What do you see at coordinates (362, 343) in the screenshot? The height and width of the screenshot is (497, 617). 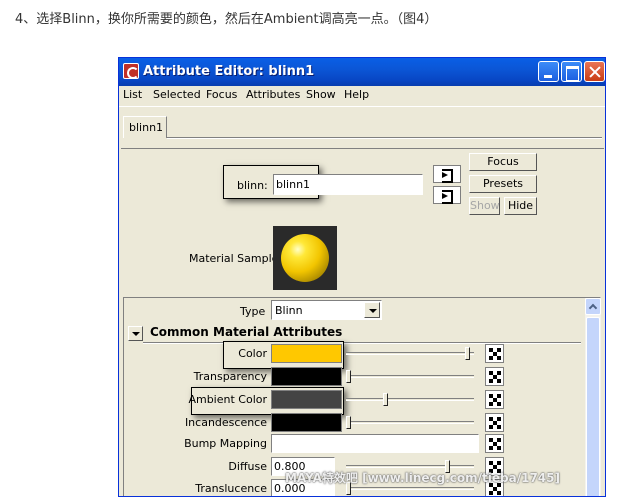 I see `section-divider` at bounding box center [362, 343].